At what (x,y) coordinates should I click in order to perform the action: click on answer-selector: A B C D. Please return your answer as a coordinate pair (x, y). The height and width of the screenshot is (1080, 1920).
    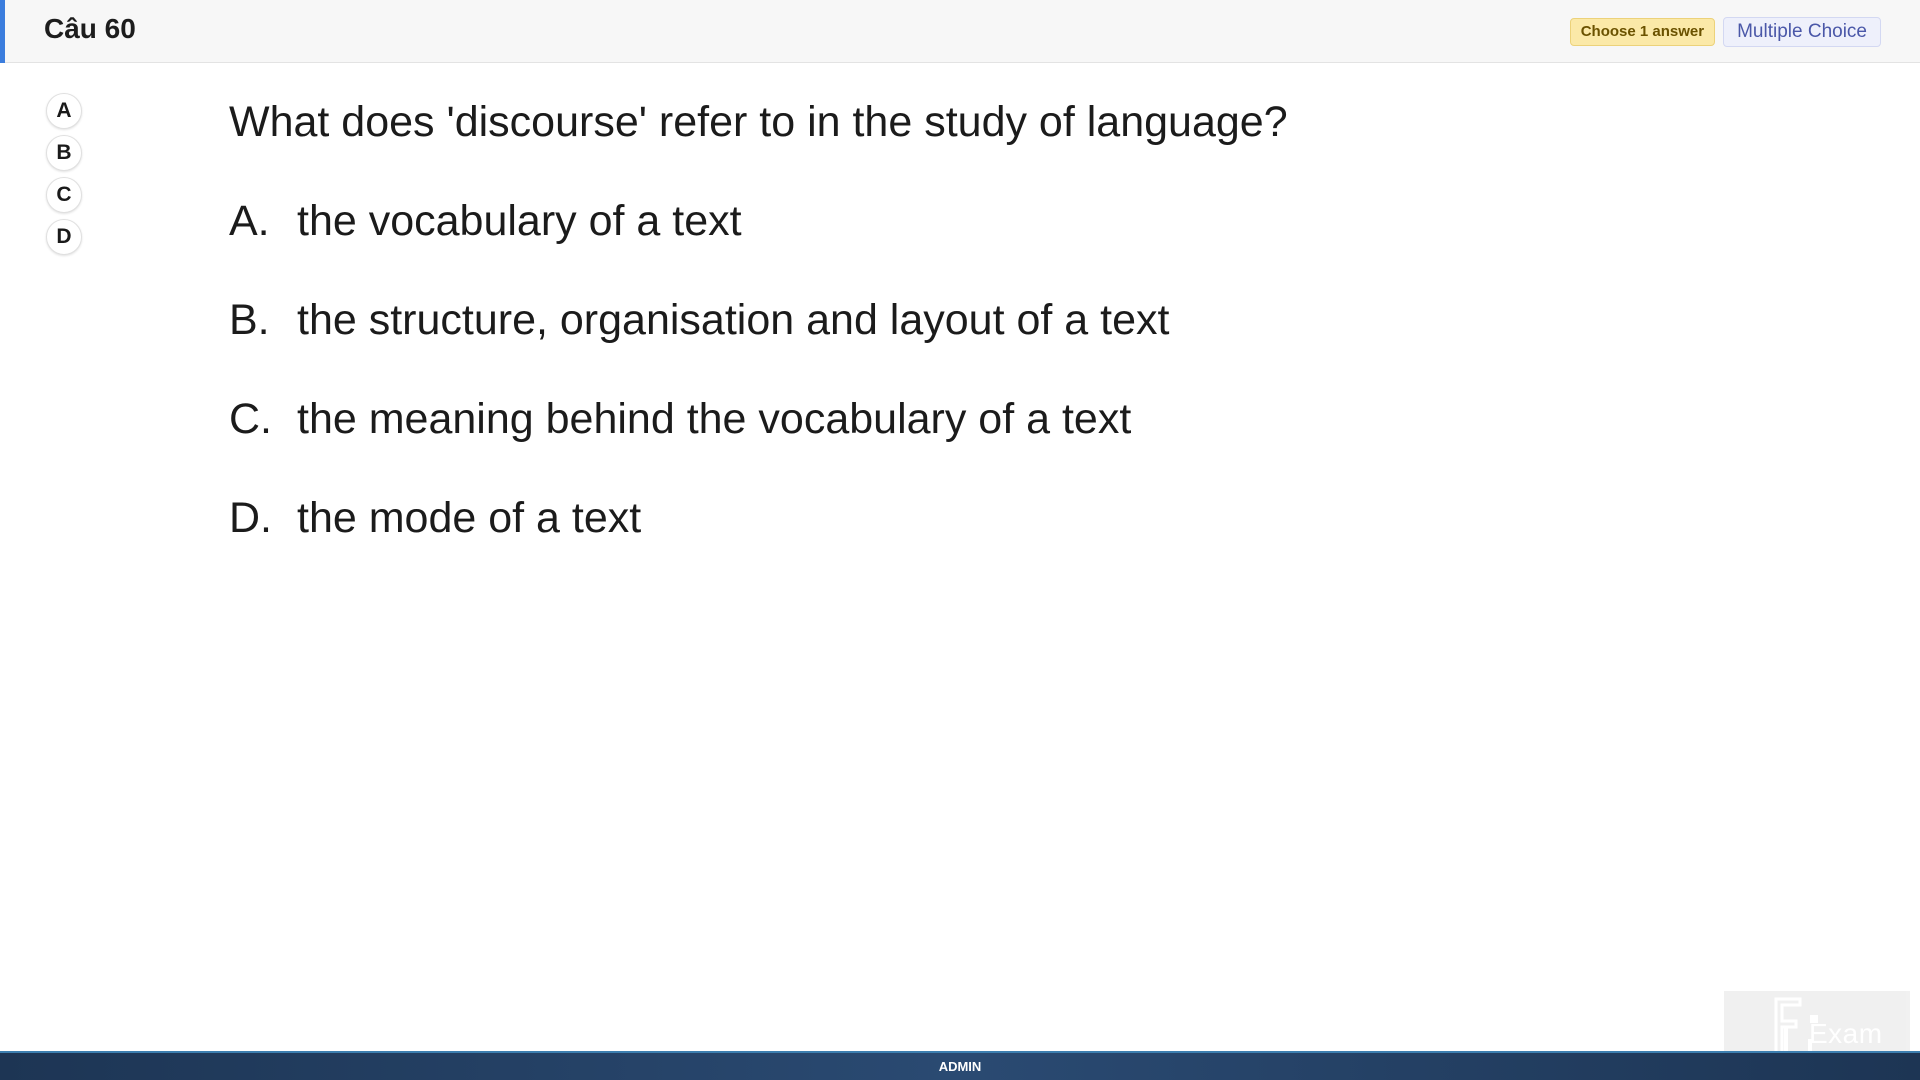
    Looking at the image, I should click on (64, 174).